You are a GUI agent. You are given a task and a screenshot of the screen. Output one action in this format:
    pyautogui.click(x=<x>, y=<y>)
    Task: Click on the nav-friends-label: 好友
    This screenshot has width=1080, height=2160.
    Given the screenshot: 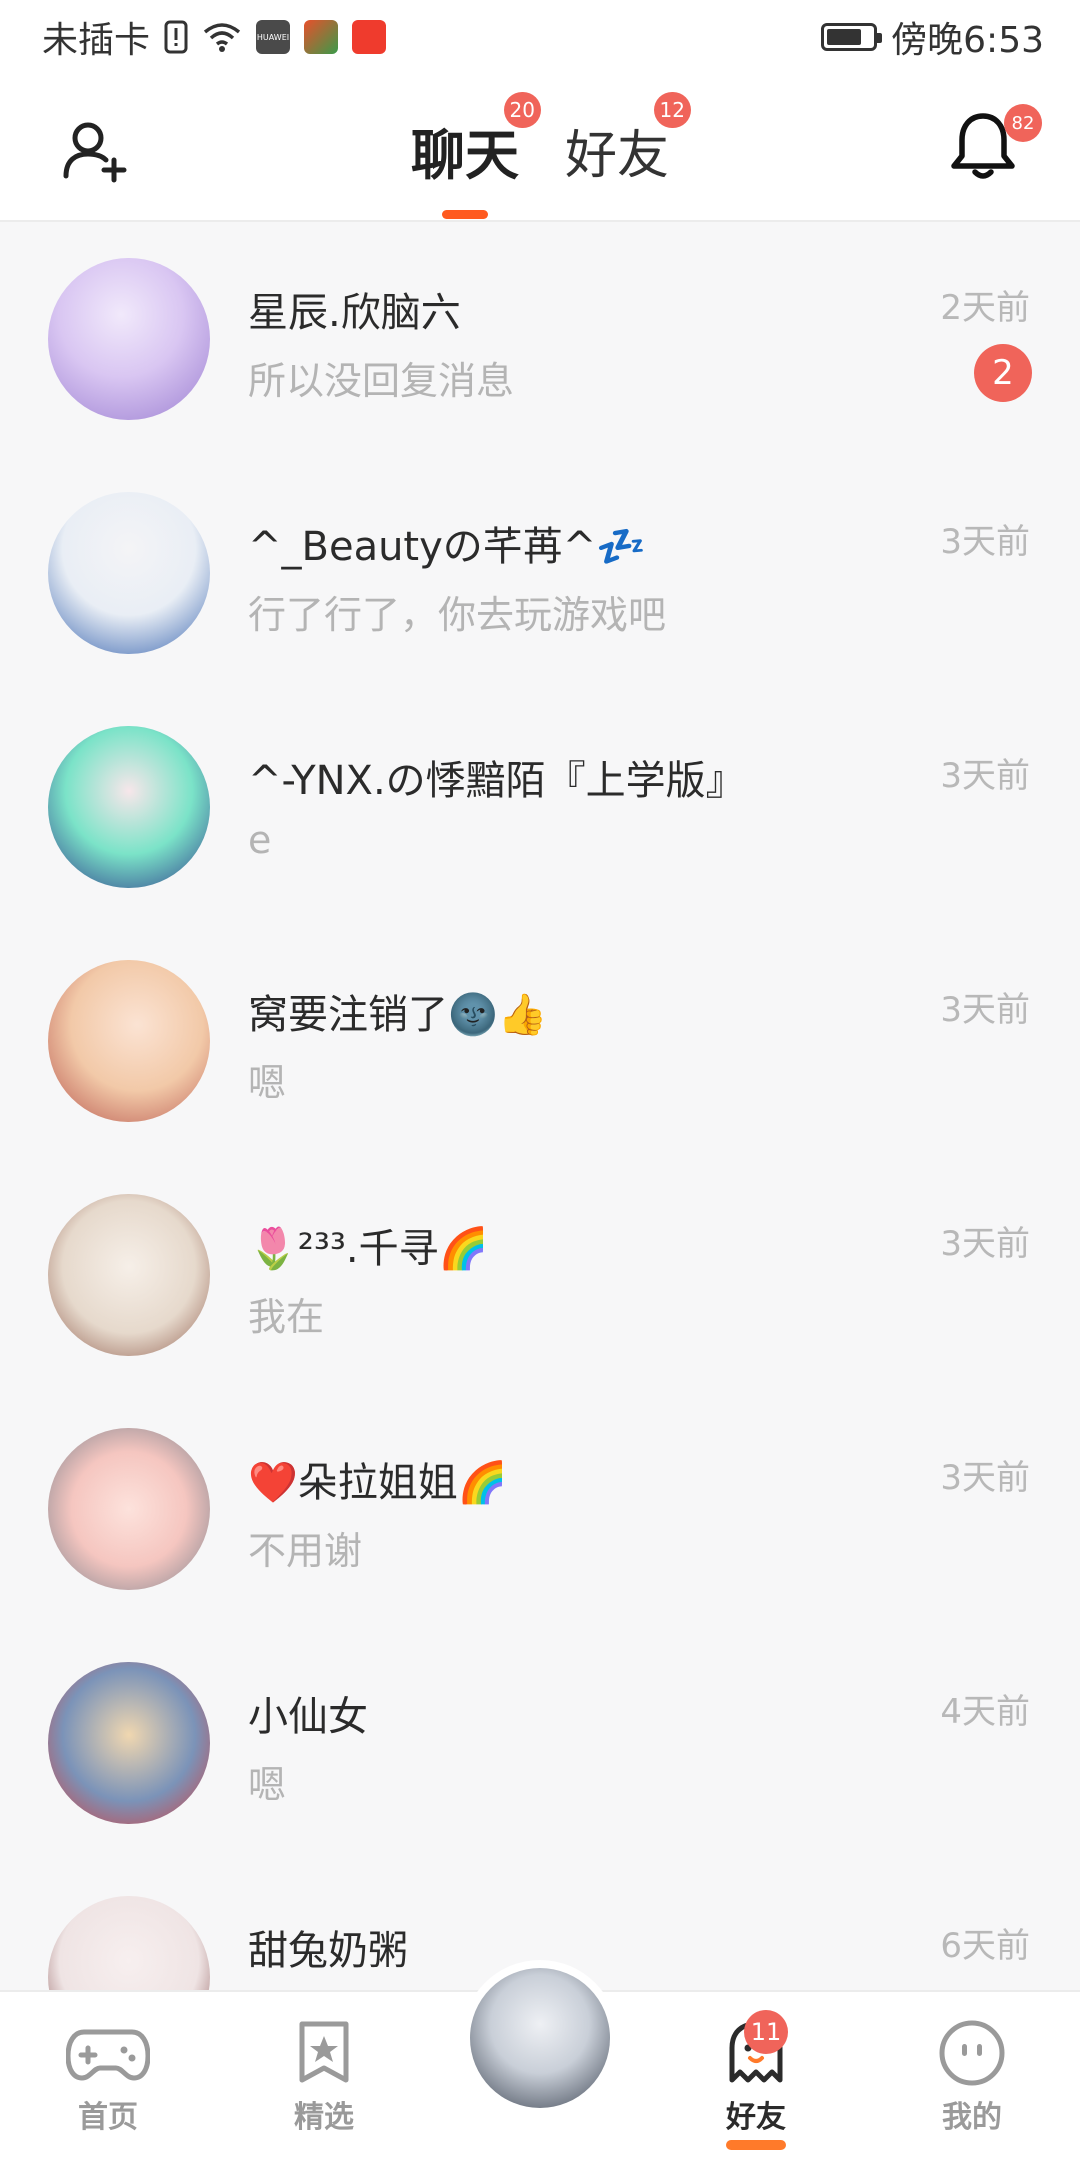 What is the action you would take?
    pyautogui.click(x=756, y=2117)
    